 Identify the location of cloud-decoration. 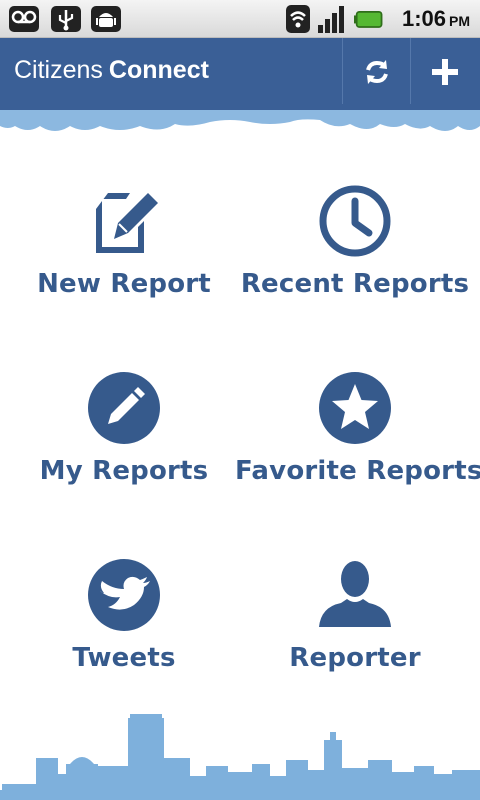
(240, 117).